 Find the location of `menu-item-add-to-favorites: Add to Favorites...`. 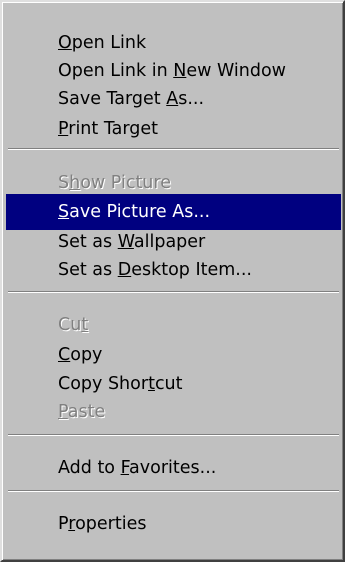

menu-item-add-to-favorites: Add to Favorites... is located at coordinates (173, 468).